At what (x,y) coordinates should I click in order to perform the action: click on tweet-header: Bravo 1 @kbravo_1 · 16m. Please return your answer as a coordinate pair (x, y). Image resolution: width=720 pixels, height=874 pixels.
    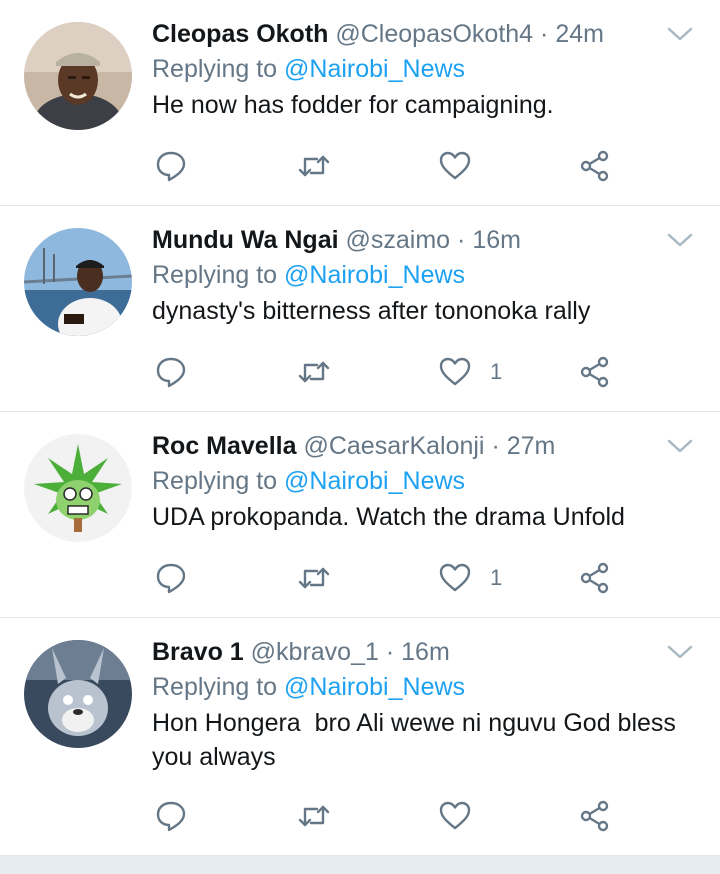
    Looking at the image, I should click on (416, 652).